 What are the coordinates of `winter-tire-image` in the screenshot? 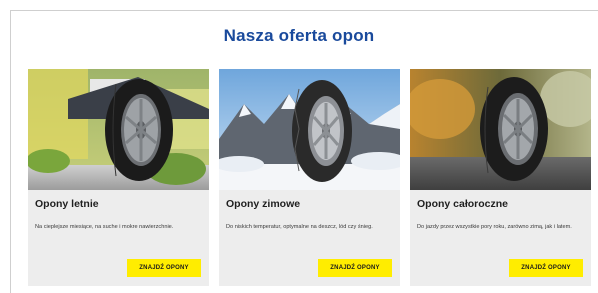 It's located at (309, 129).